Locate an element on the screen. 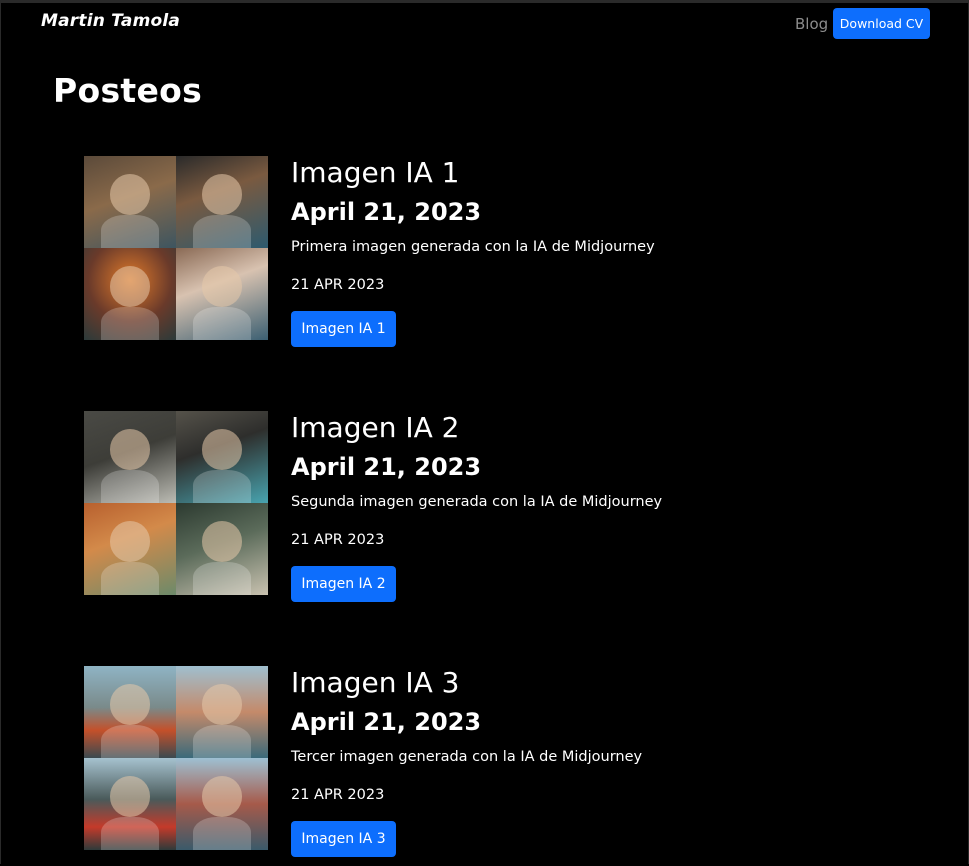  download-cv-button: Download CV is located at coordinates (881, 23).